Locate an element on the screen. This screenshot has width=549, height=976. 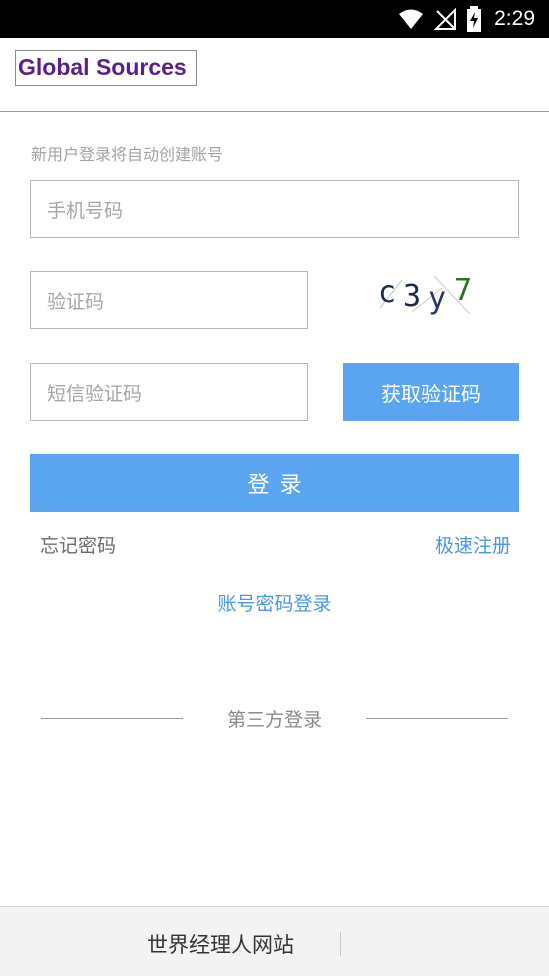
app-header: Global Sources is located at coordinates (274, 75).